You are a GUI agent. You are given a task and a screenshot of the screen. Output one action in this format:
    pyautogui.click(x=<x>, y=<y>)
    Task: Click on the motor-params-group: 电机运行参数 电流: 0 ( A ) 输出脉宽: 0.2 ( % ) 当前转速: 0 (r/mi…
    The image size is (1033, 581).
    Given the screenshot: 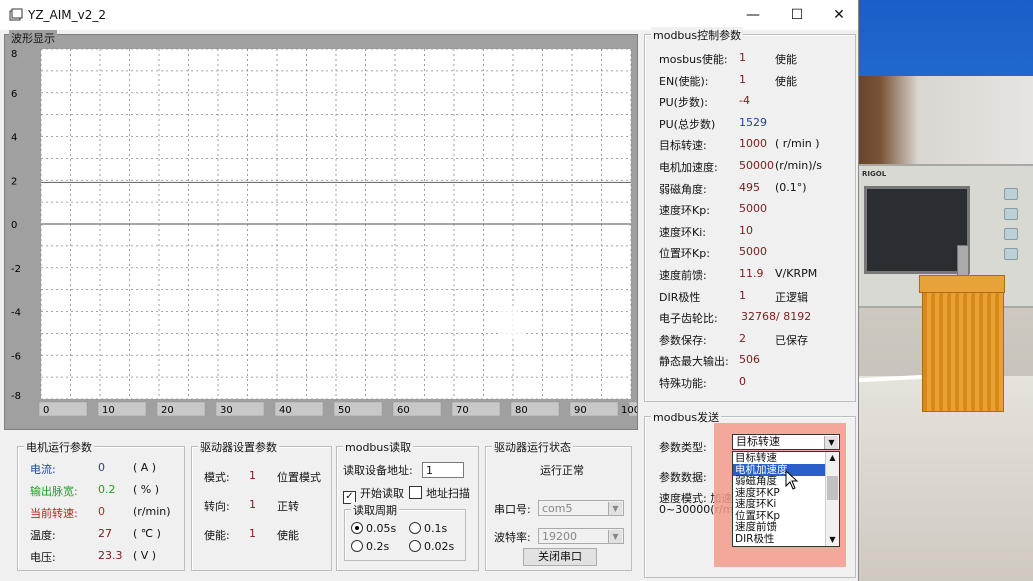 What is the action you would take?
    pyautogui.click(x=101, y=505)
    